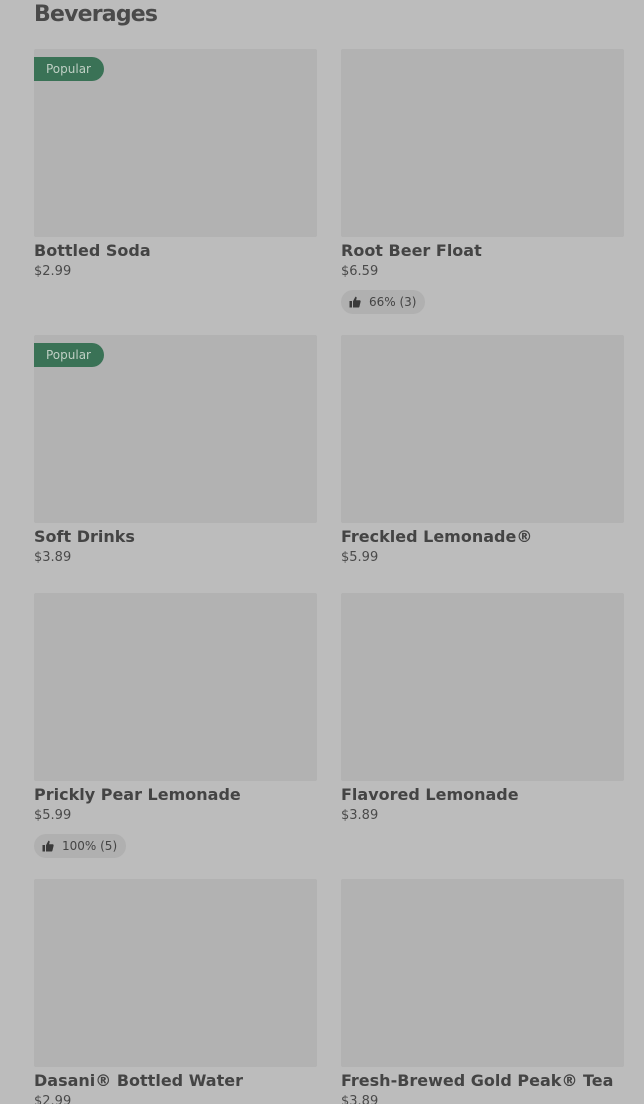  I want to click on item-name: Fresh-Brewed Gold Peak® Tea, so click(482, 1081).